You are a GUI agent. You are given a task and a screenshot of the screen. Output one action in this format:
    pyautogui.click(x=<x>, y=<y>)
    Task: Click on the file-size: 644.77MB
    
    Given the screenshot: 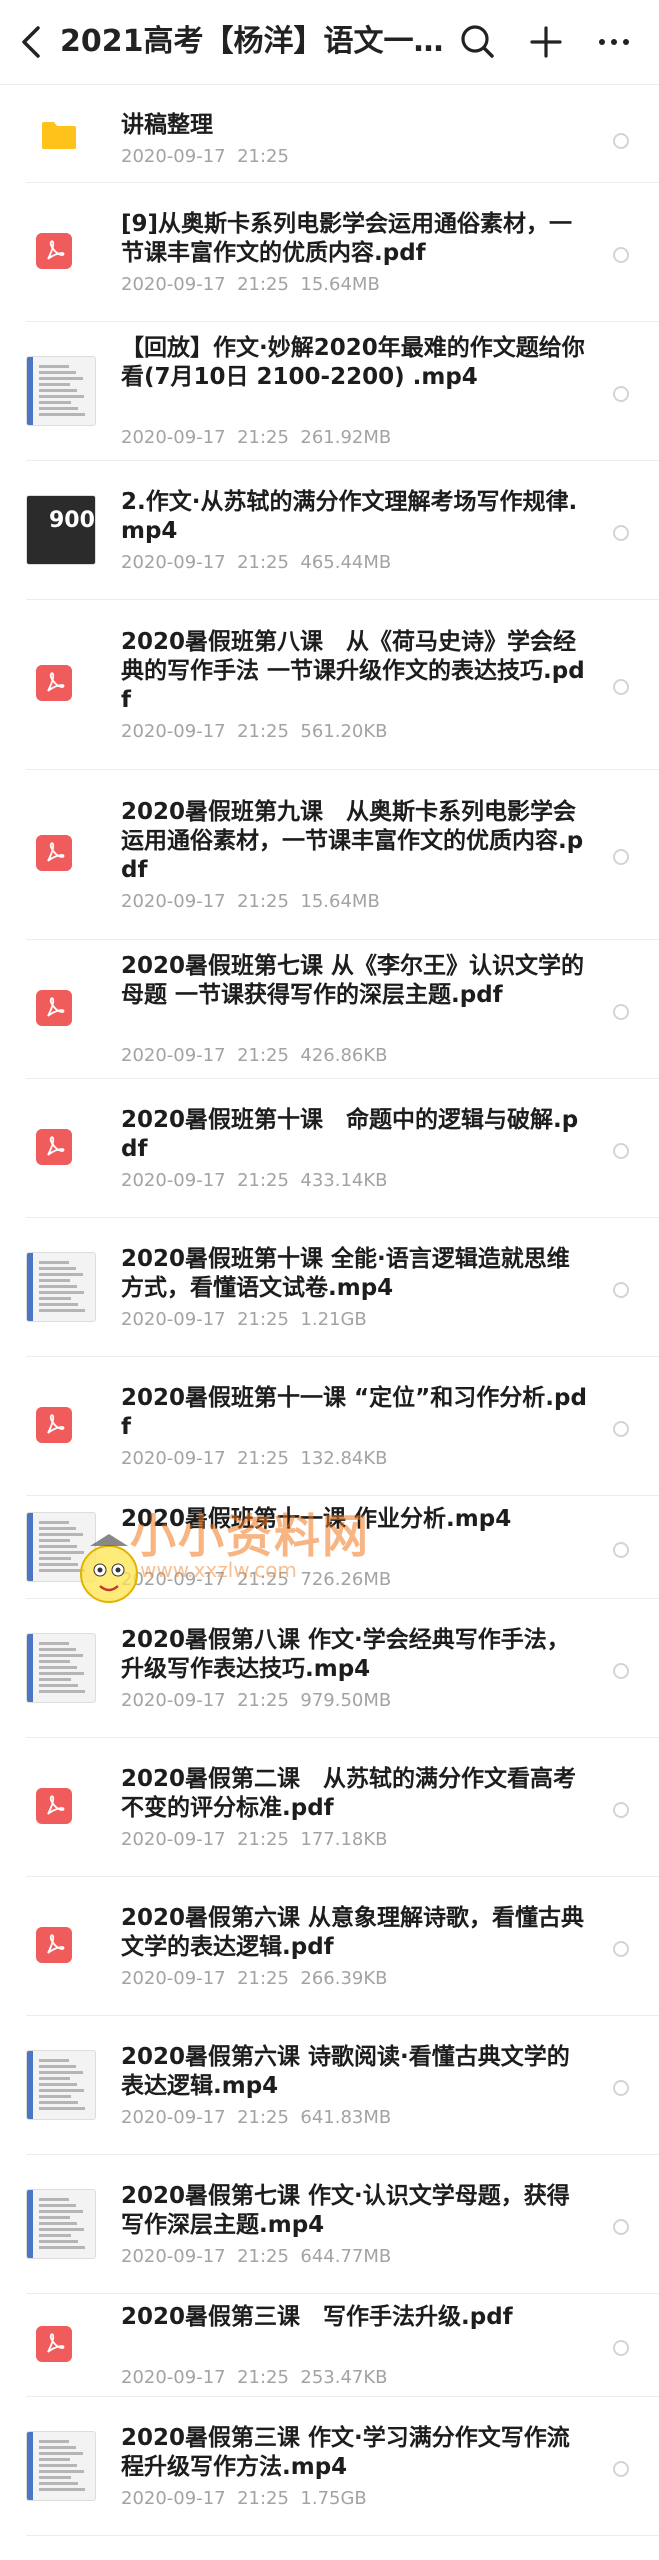 What is the action you would take?
    pyautogui.click(x=346, y=2256)
    